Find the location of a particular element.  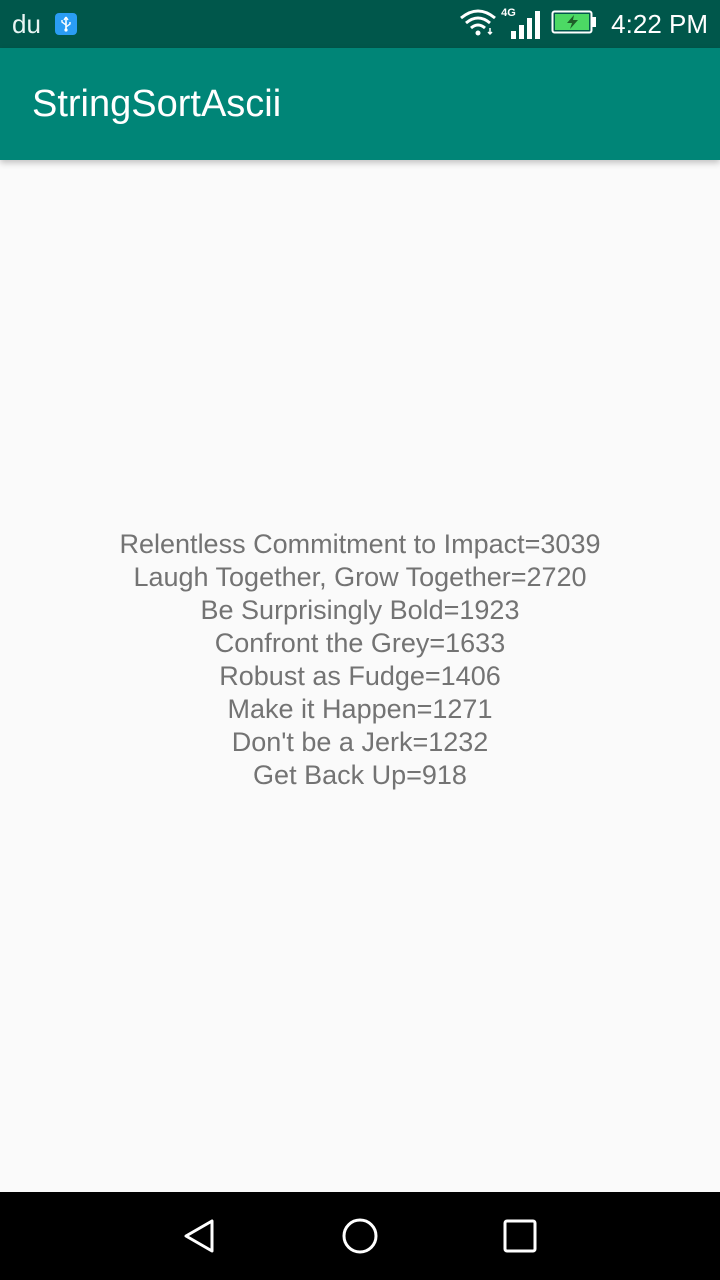

app-bar: StringSortAscii is located at coordinates (360, 104).